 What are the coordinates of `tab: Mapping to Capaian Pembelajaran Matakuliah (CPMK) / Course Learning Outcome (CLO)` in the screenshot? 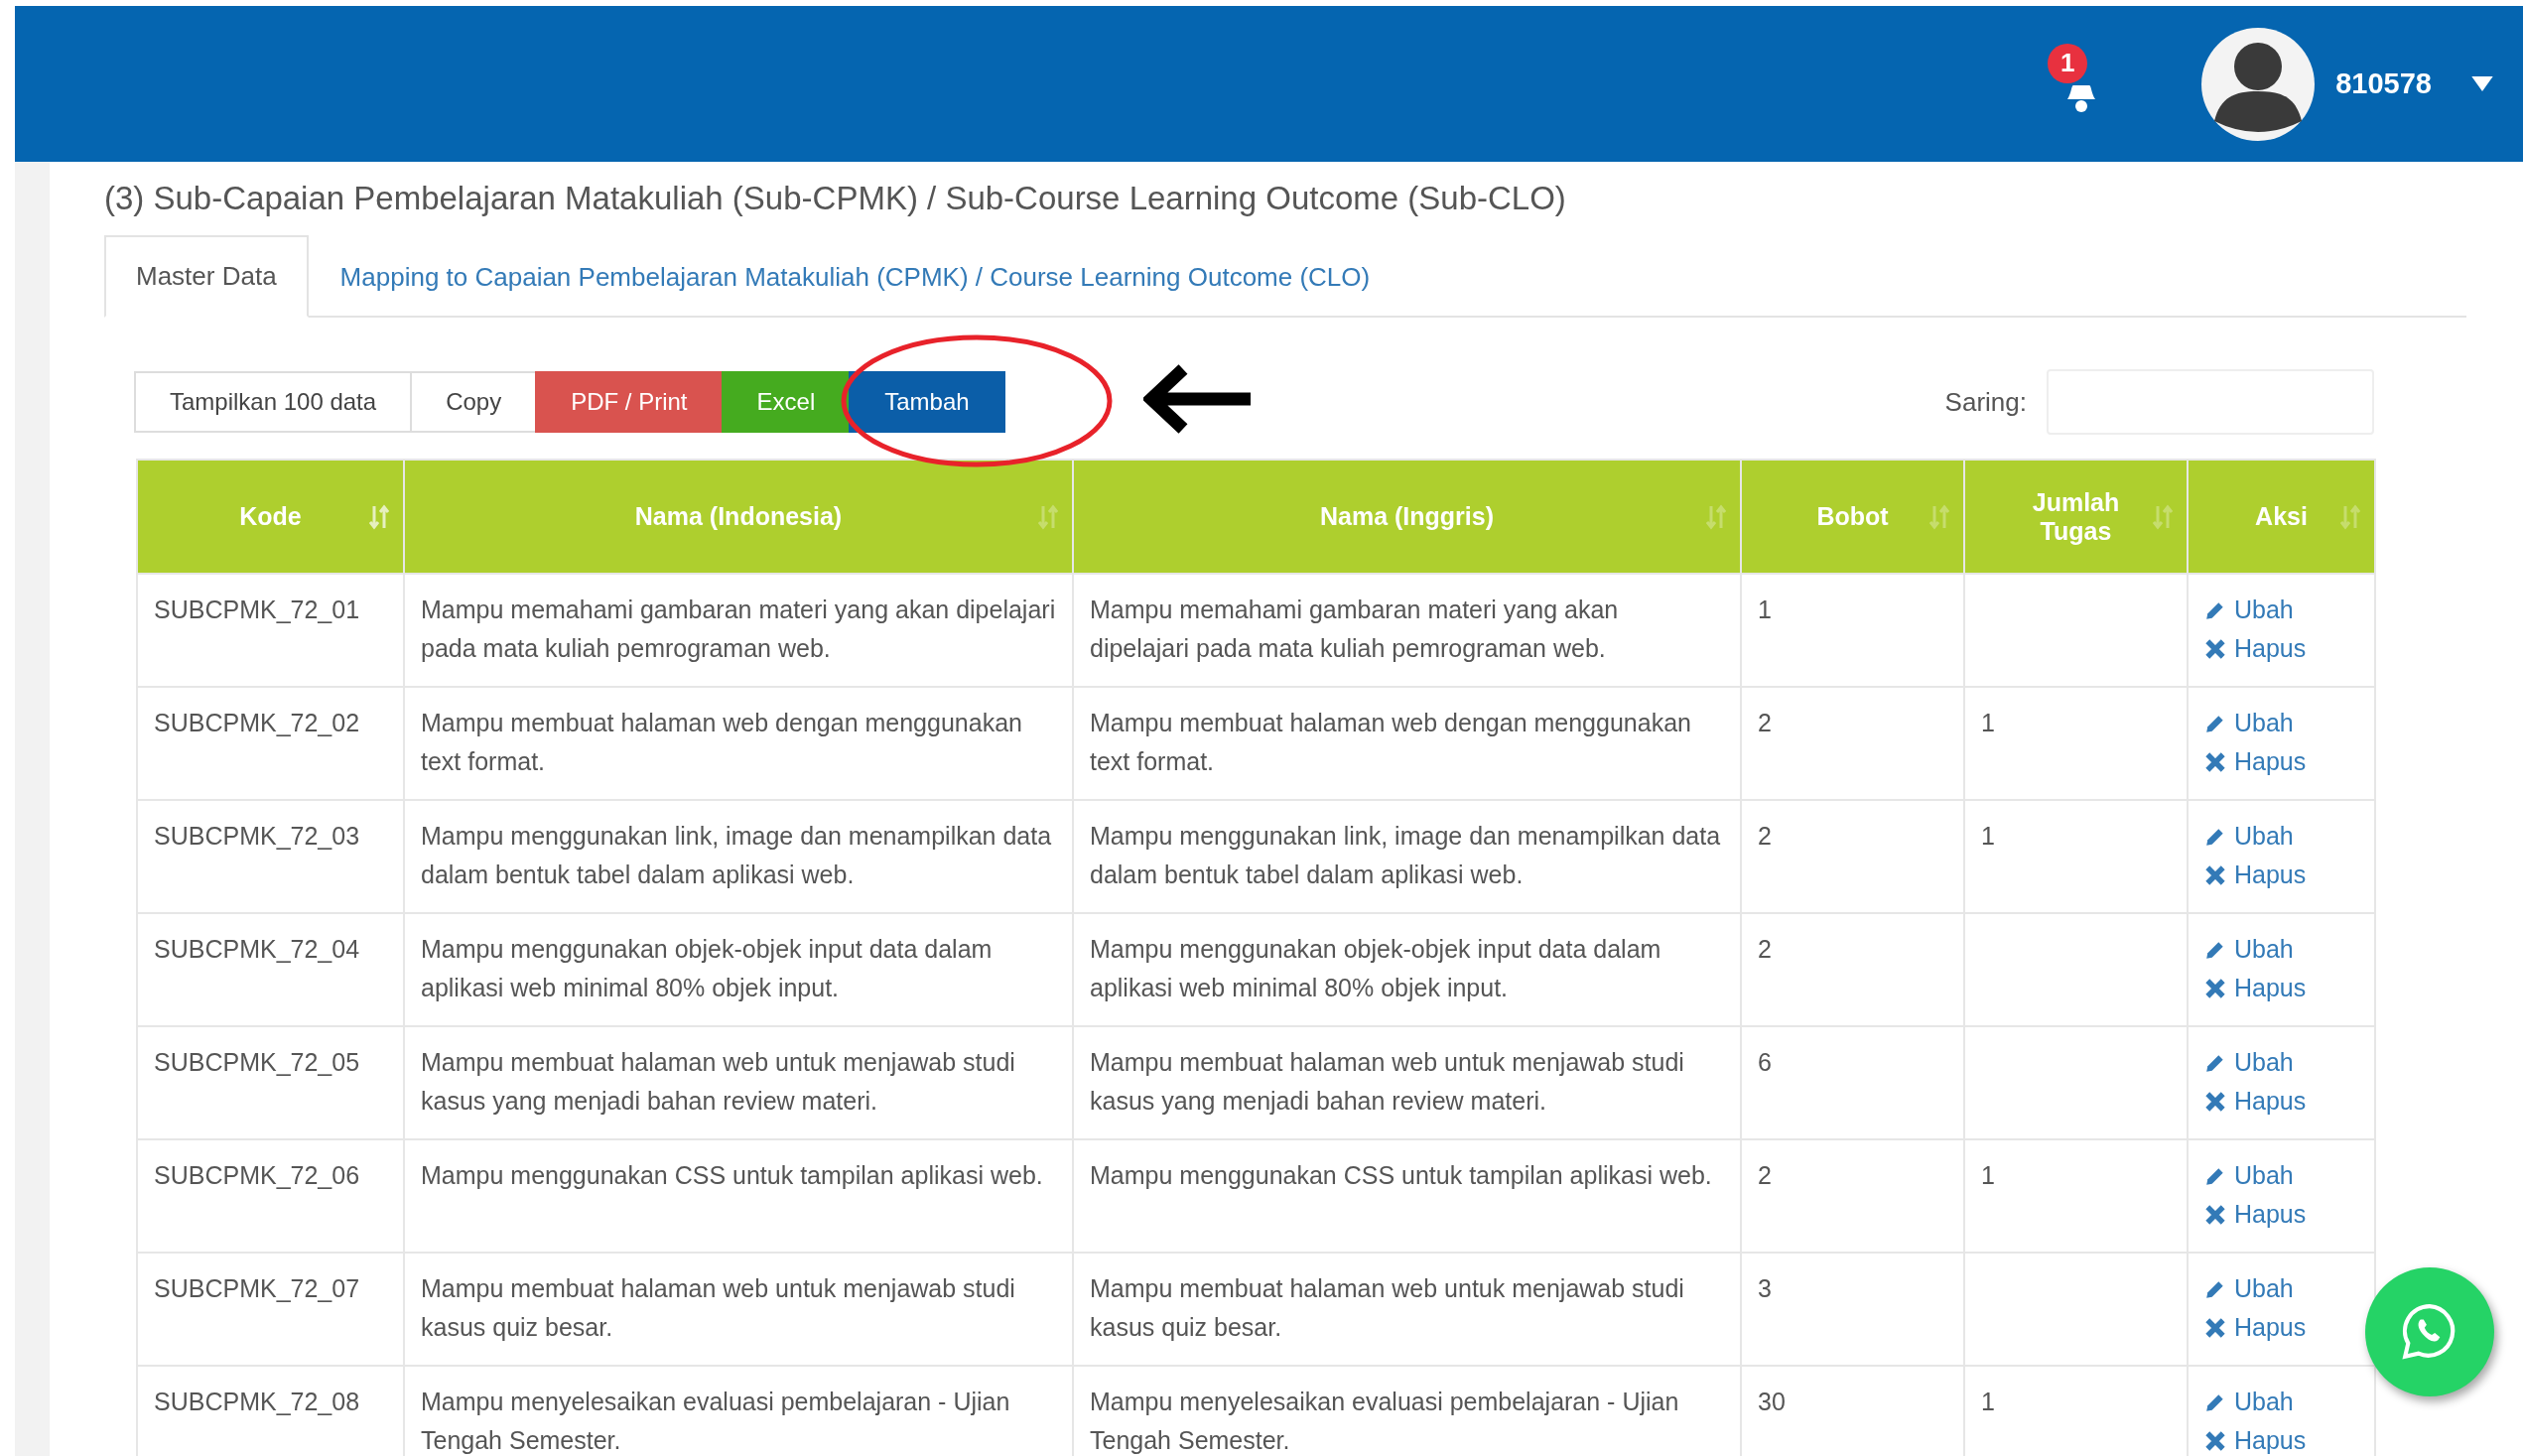 It's located at (855, 276).